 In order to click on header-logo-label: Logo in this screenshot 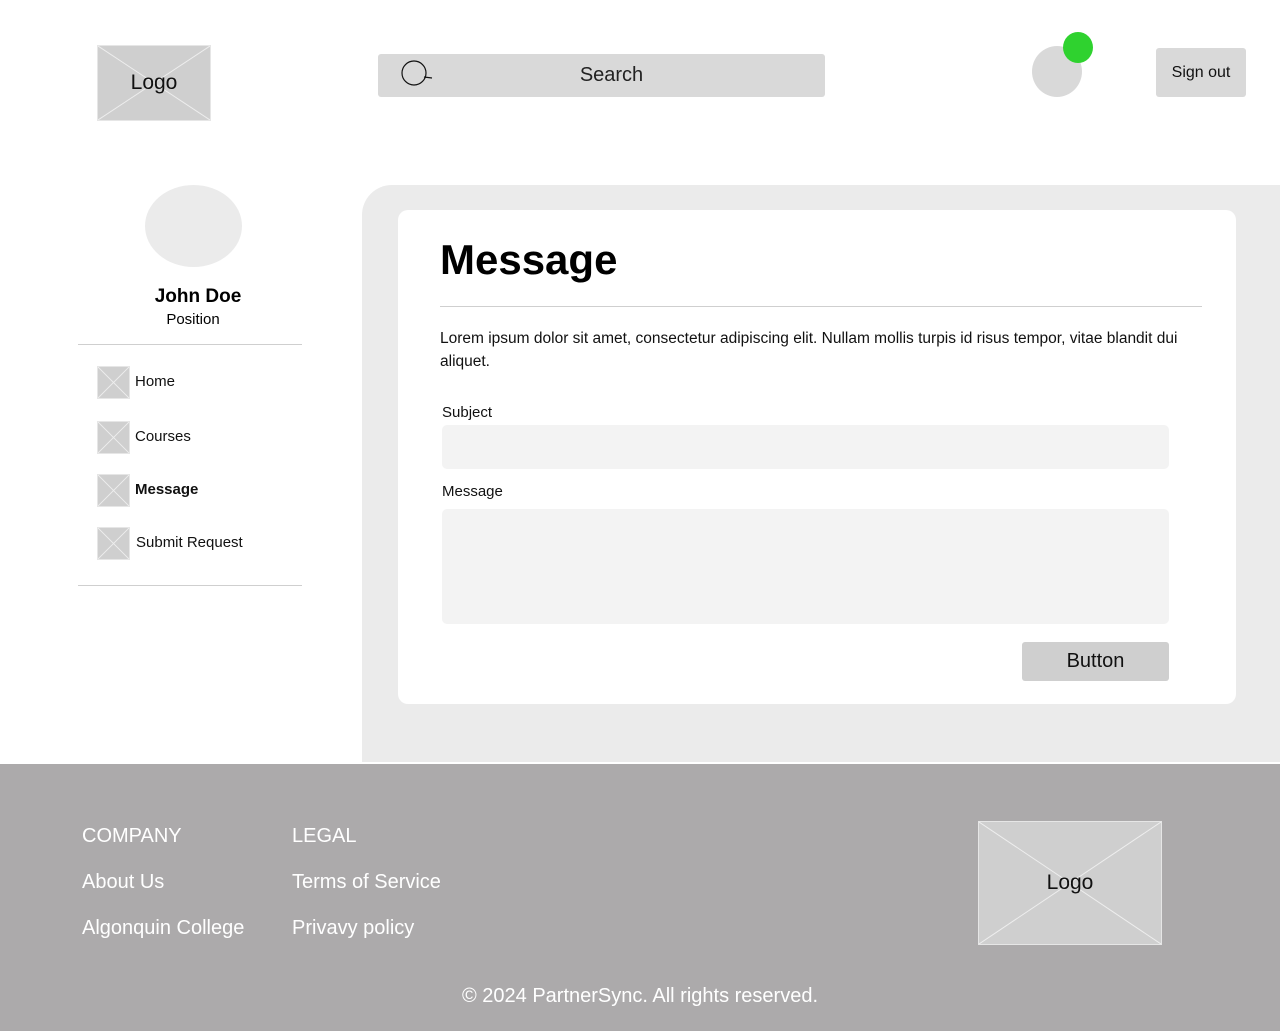, I will do `click(154, 82)`.